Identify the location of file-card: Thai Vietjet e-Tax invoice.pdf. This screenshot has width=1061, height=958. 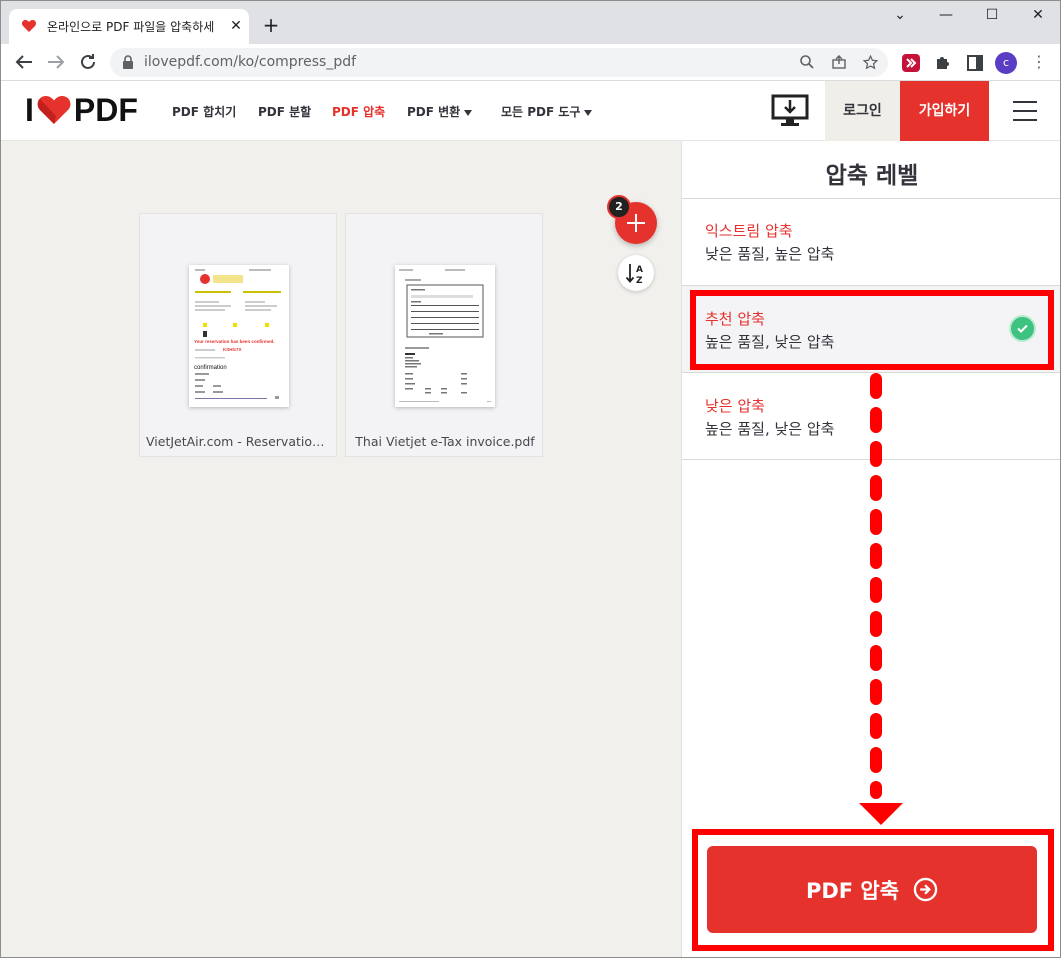
(444, 335).